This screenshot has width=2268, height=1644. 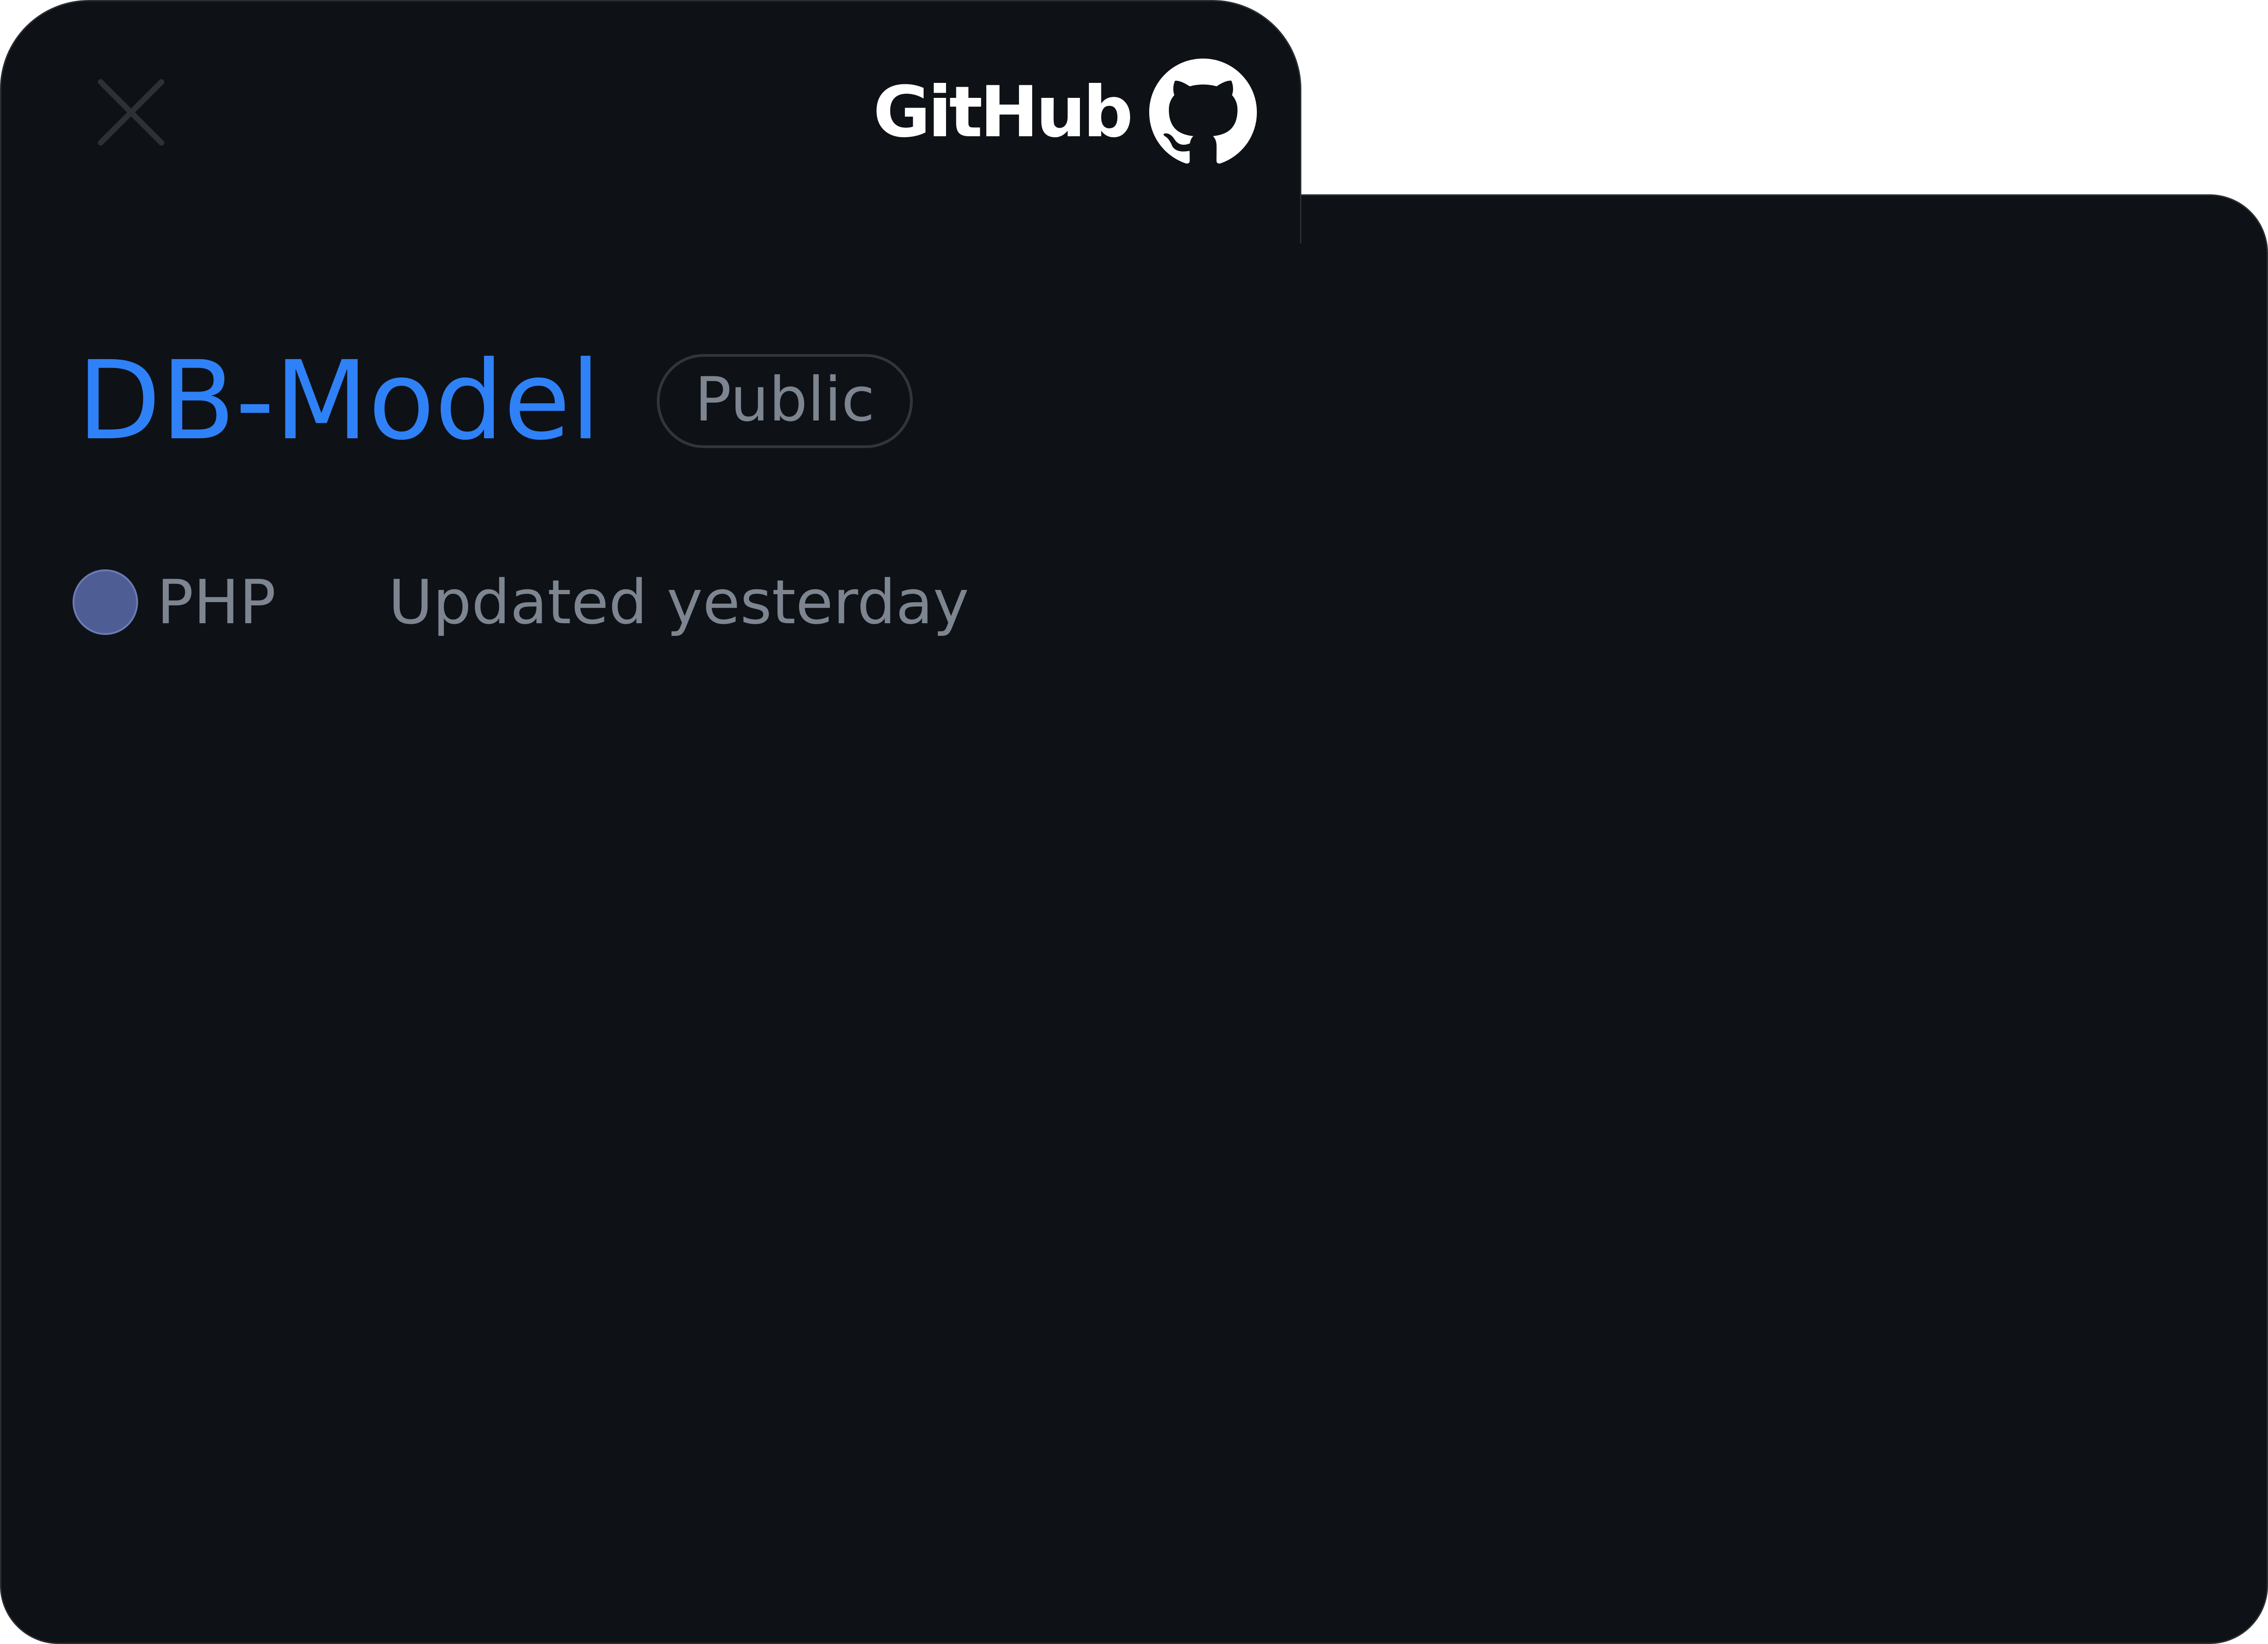 What do you see at coordinates (785, 401) in the screenshot?
I see `visibility-badge: Public` at bounding box center [785, 401].